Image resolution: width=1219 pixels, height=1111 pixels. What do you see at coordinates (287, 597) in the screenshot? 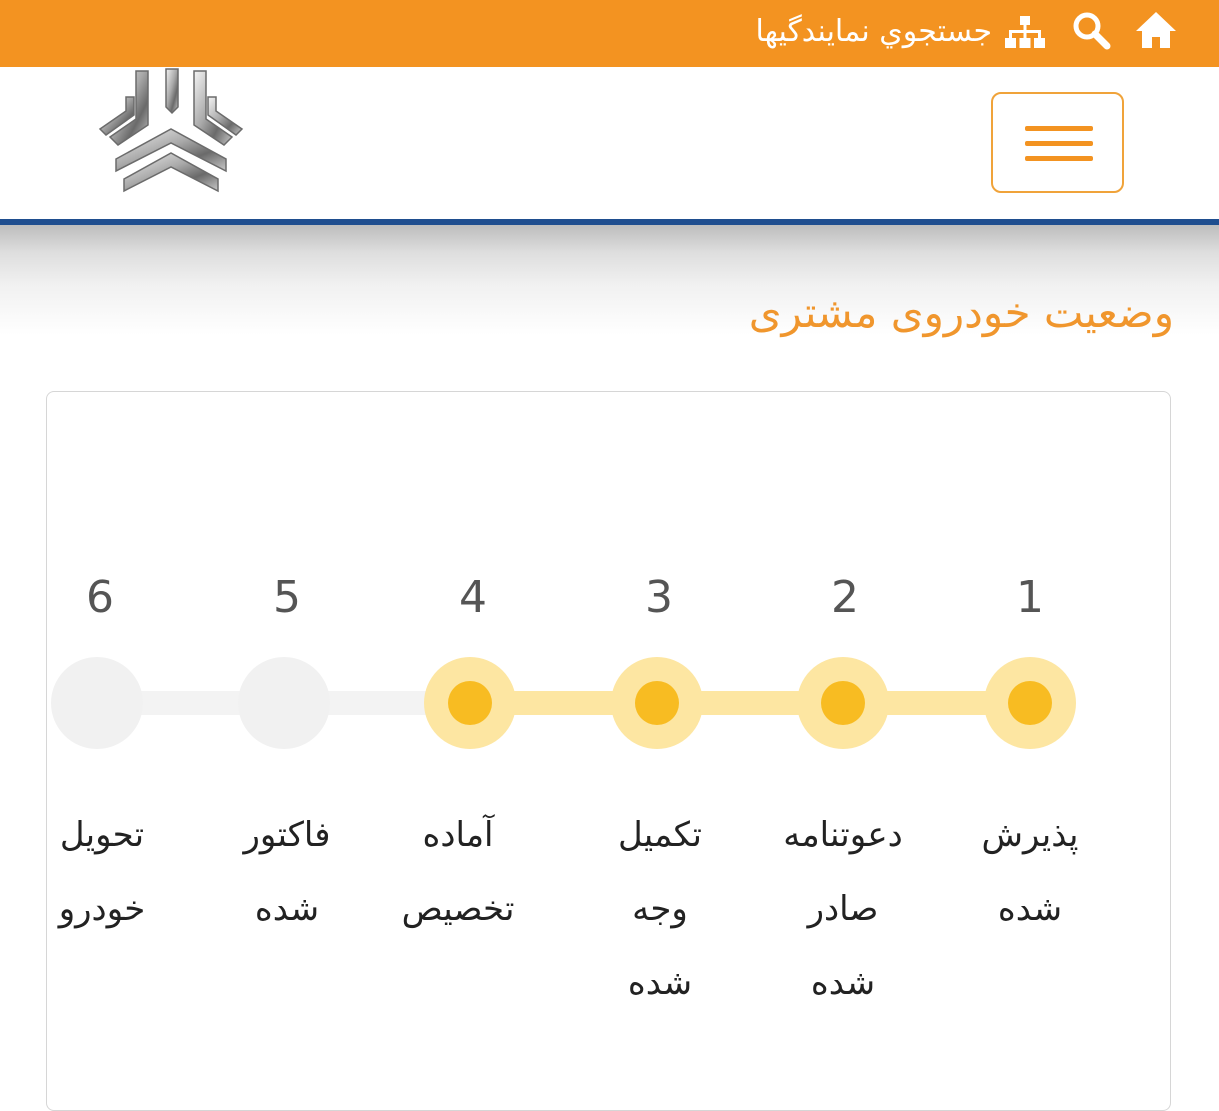
I see `step-number: 5` at bounding box center [287, 597].